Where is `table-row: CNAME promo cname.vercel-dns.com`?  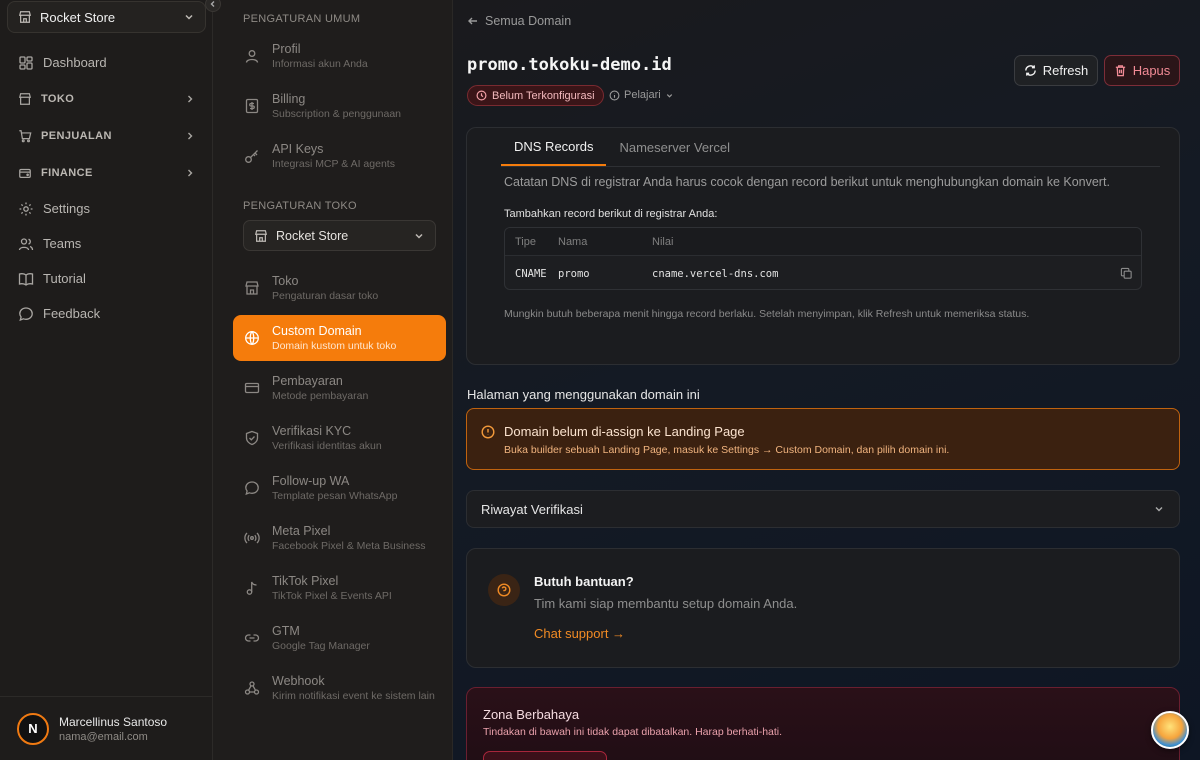
table-row: CNAME promo cname.vercel-dns.com is located at coordinates (823, 272).